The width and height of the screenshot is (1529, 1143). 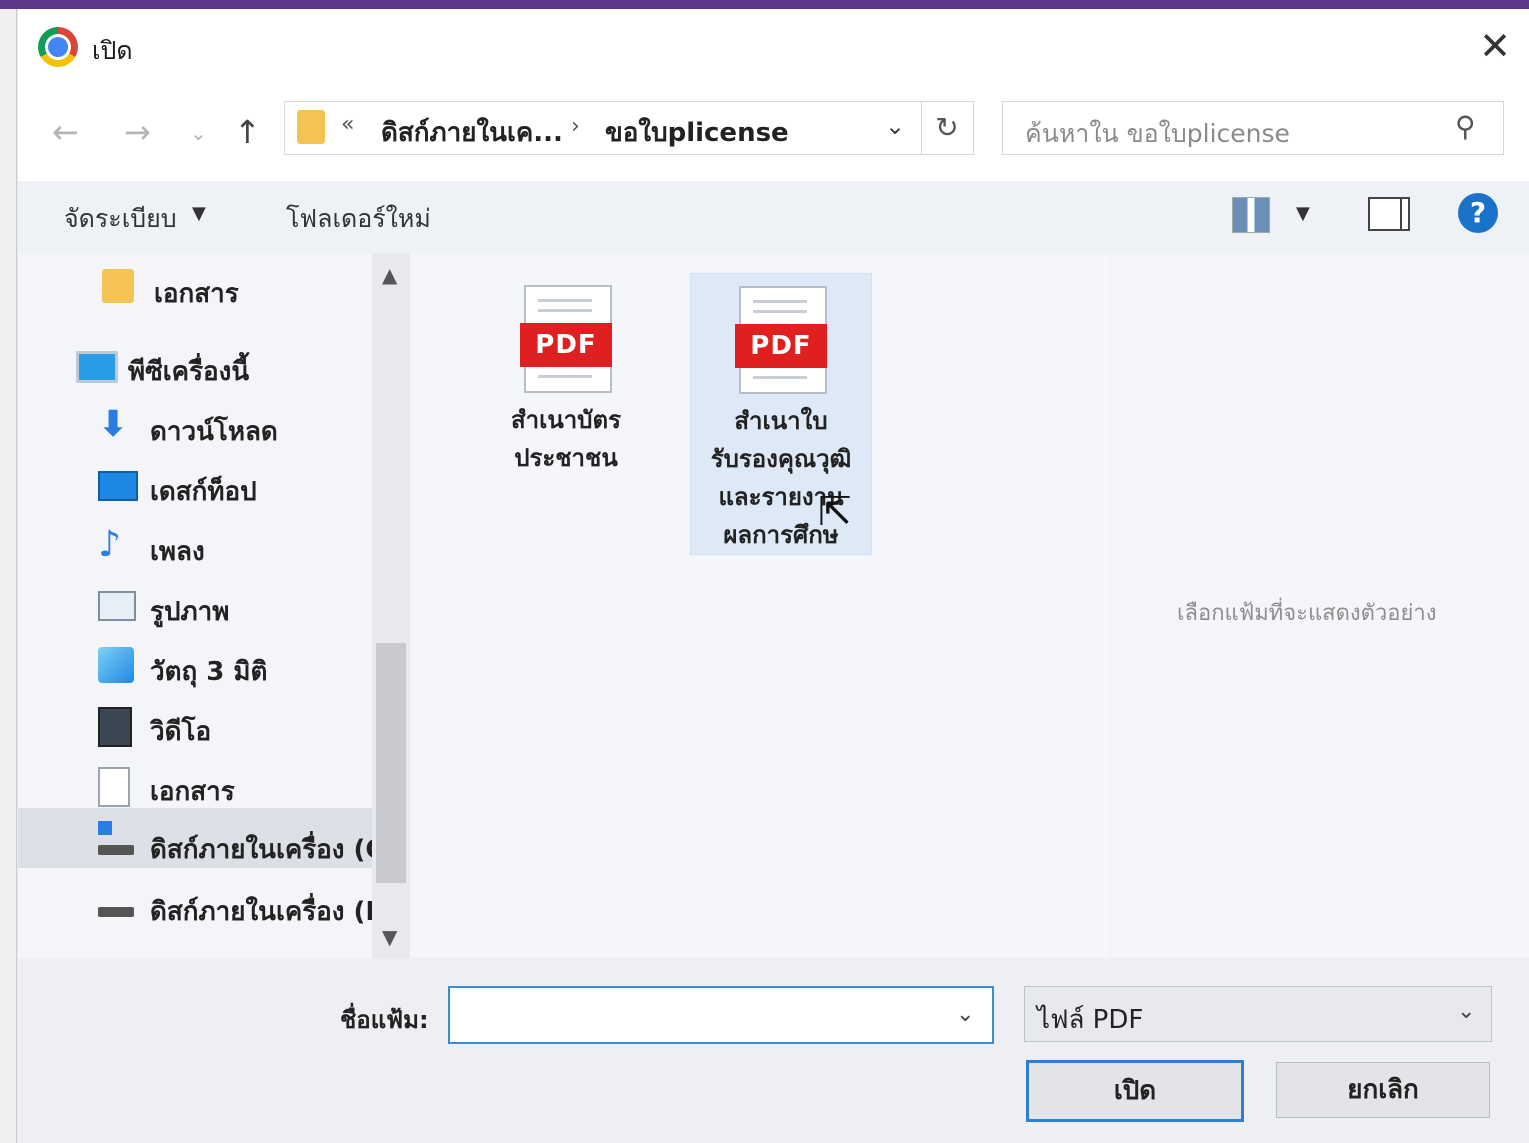 I want to click on file-item: PDF สำเนาบัตร ประชาชน, so click(x=566, y=413).